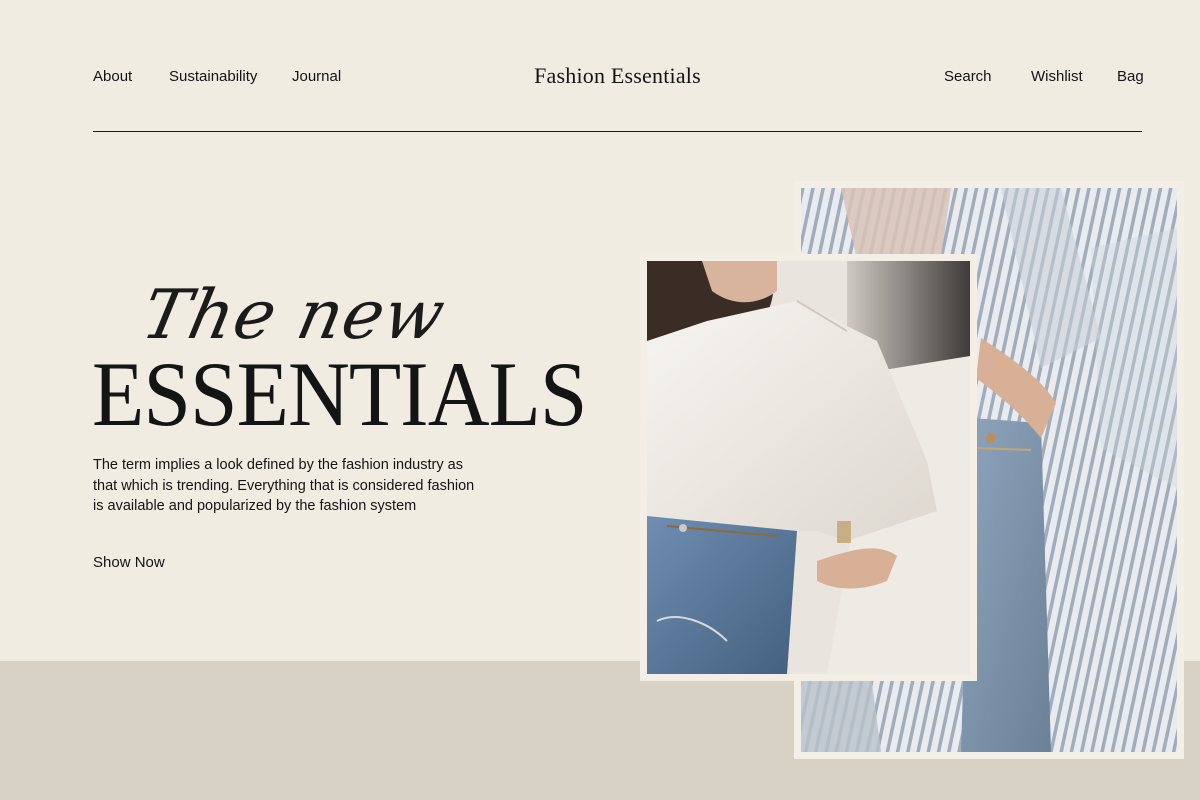 The width and height of the screenshot is (1200, 800). What do you see at coordinates (617, 131) in the screenshot?
I see `header-divider` at bounding box center [617, 131].